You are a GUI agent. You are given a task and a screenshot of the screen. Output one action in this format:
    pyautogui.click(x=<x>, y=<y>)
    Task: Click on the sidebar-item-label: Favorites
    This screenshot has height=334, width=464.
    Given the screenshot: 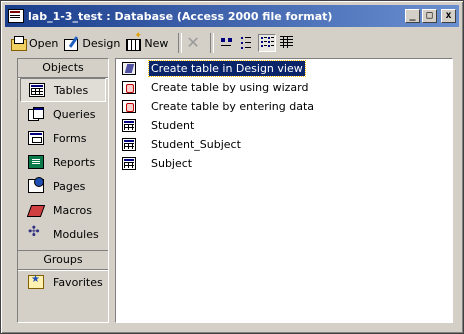 What is the action you would take?
    pyautogui.click(x=78, y=282)
    